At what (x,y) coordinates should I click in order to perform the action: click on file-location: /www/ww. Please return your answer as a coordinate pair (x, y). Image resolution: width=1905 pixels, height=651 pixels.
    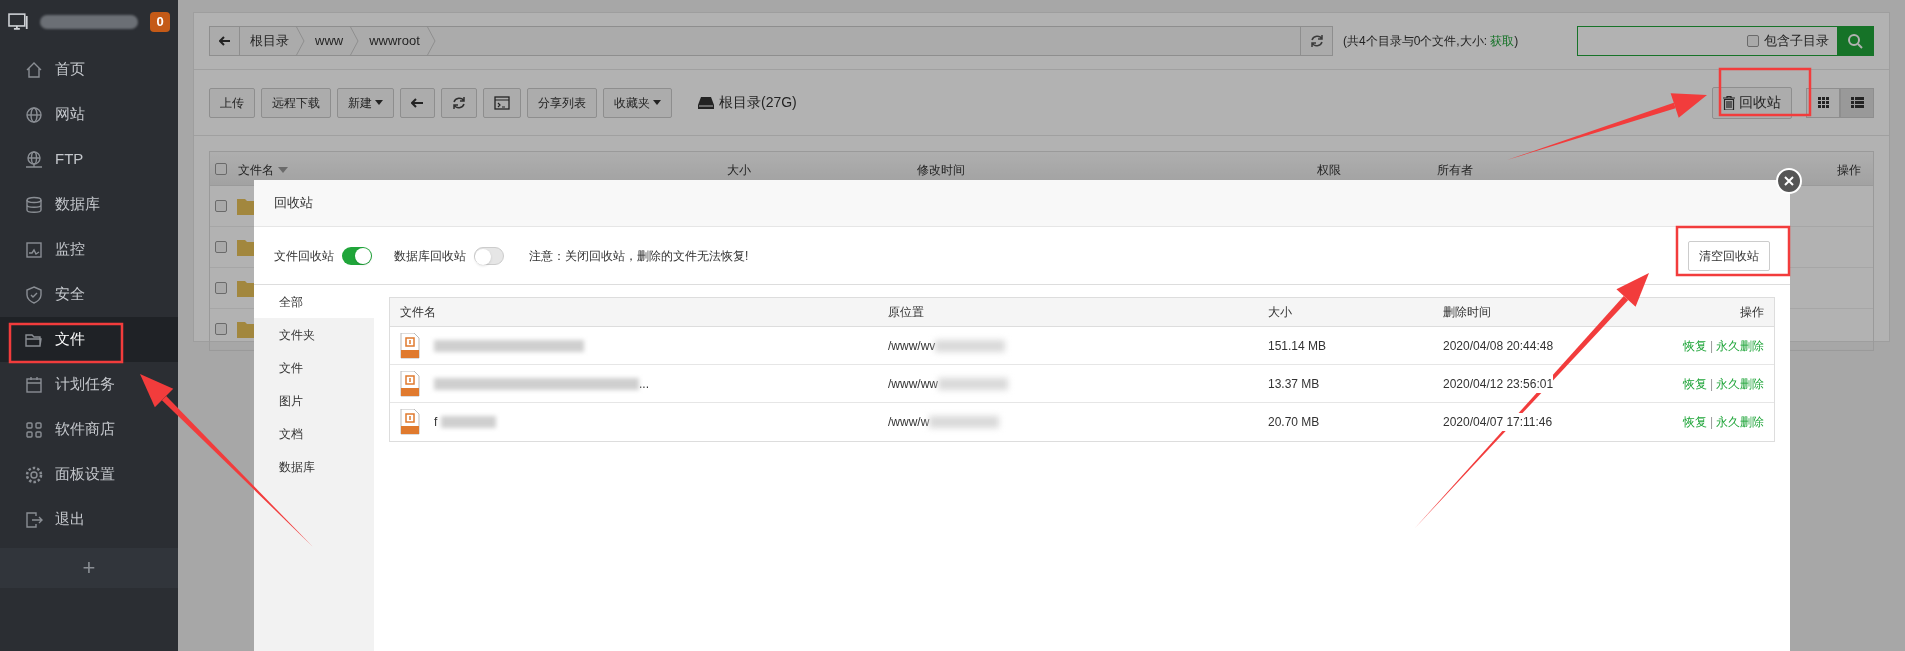
    Looking at the image, I should click on (913, 384).